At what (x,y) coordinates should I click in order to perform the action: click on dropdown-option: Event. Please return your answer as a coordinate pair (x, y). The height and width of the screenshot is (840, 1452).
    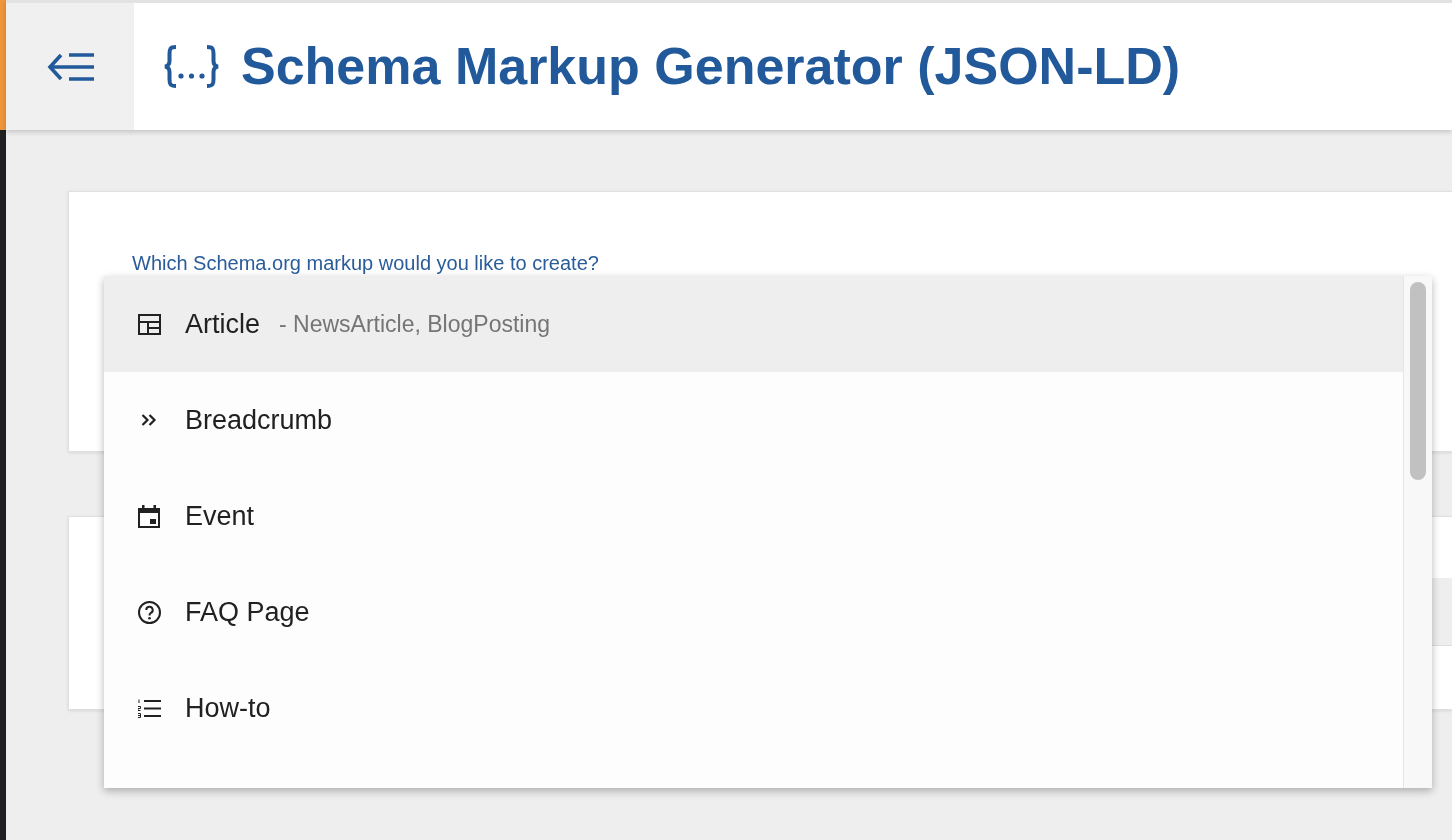
    Looking at the image, I should click on (753, 516).